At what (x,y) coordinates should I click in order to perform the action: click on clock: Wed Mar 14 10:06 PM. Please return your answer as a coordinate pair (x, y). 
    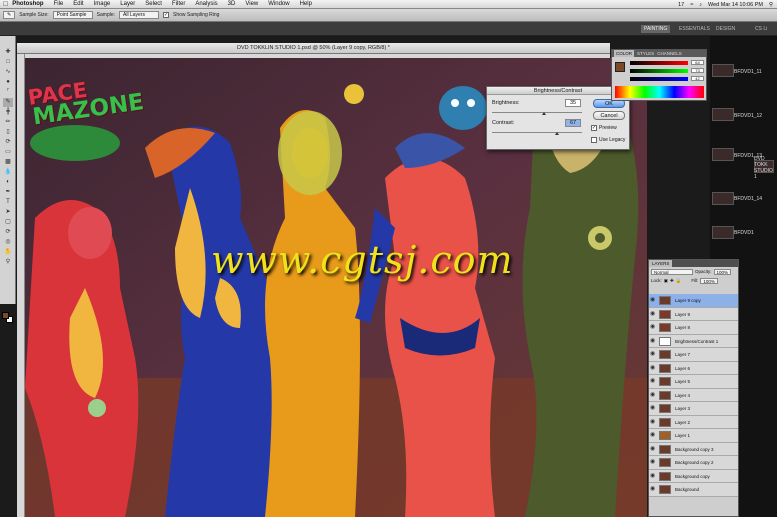
    Looking at the image, I should click on (735, 5).